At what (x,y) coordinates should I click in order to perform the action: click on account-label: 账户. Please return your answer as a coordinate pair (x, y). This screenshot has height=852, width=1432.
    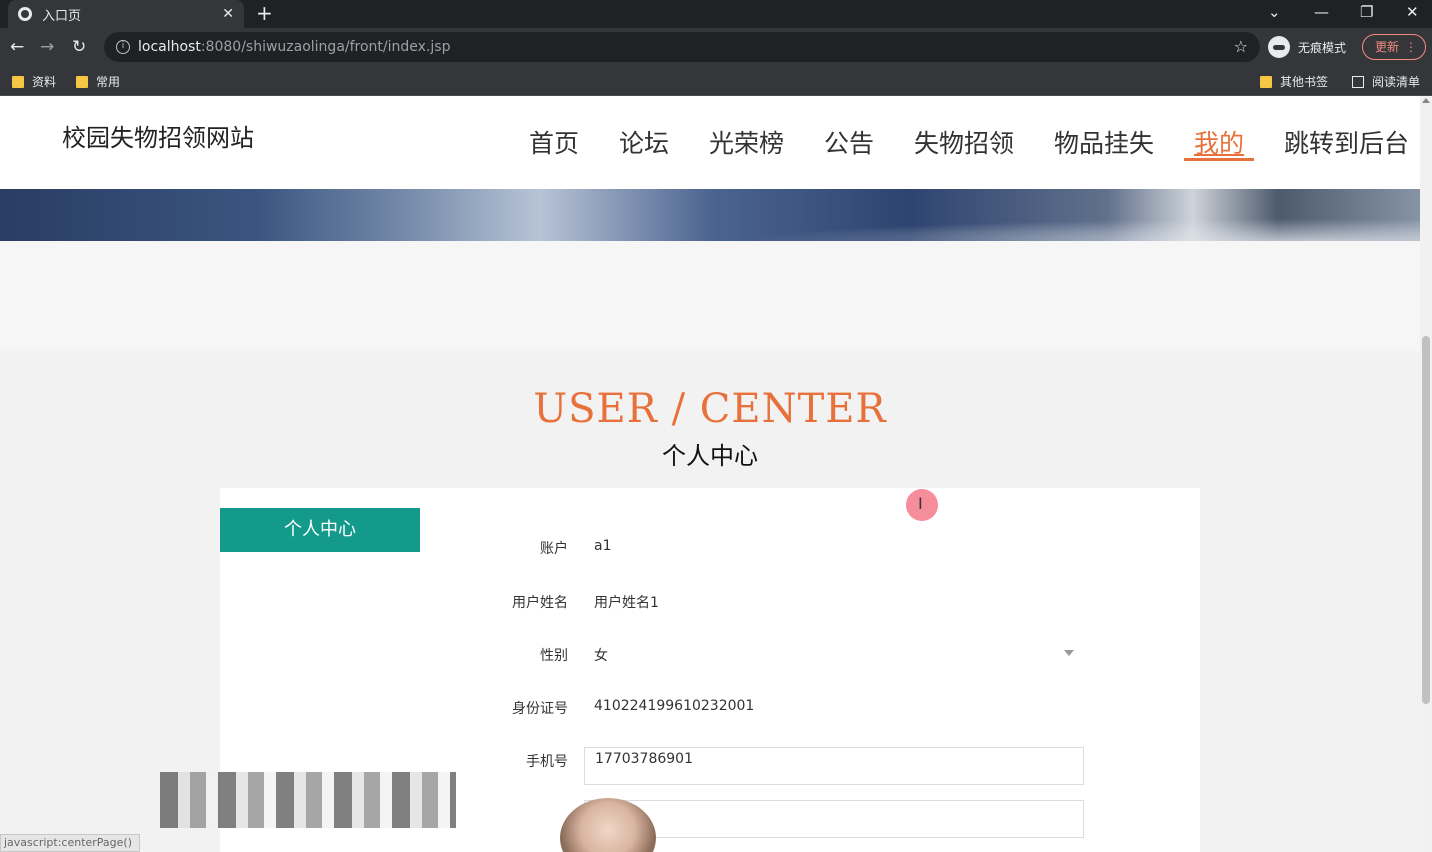
    Looking at the image, I should click on (554, 549).